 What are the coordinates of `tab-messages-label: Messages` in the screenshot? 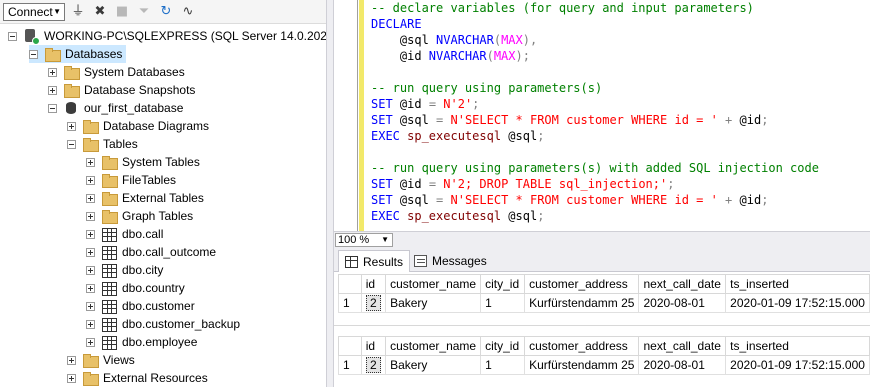 It's located at (459, 261).